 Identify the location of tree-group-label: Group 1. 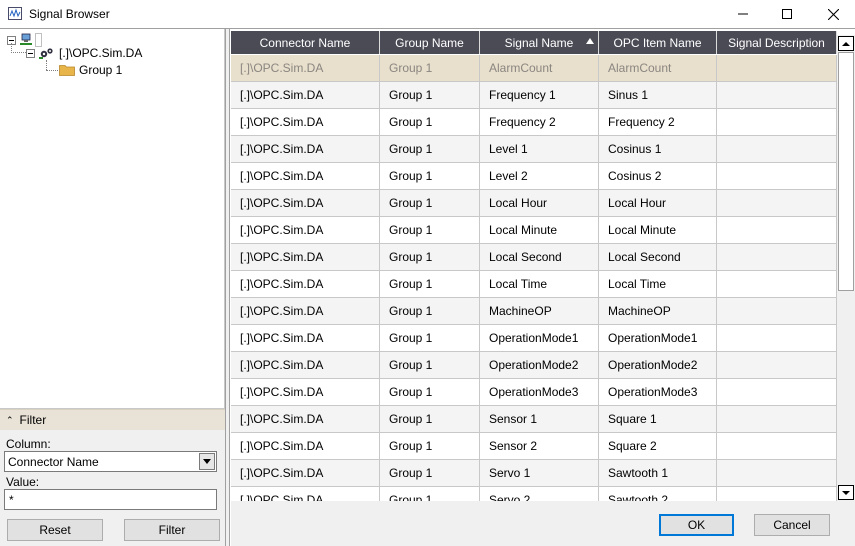
(101, 70).